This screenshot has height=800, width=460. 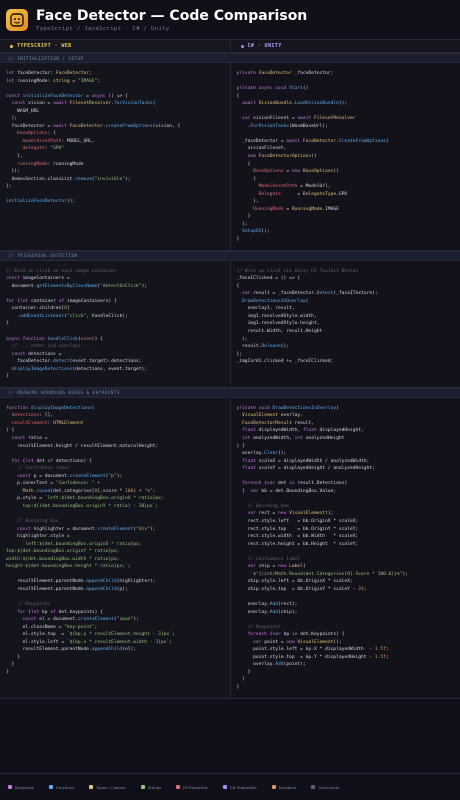 I want to click on code-token: Math, so click(x=28, y=491).